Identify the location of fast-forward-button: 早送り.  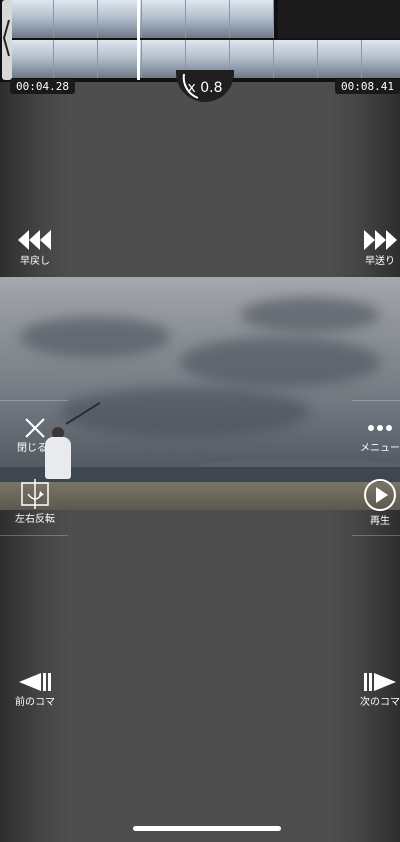
(372, 248).